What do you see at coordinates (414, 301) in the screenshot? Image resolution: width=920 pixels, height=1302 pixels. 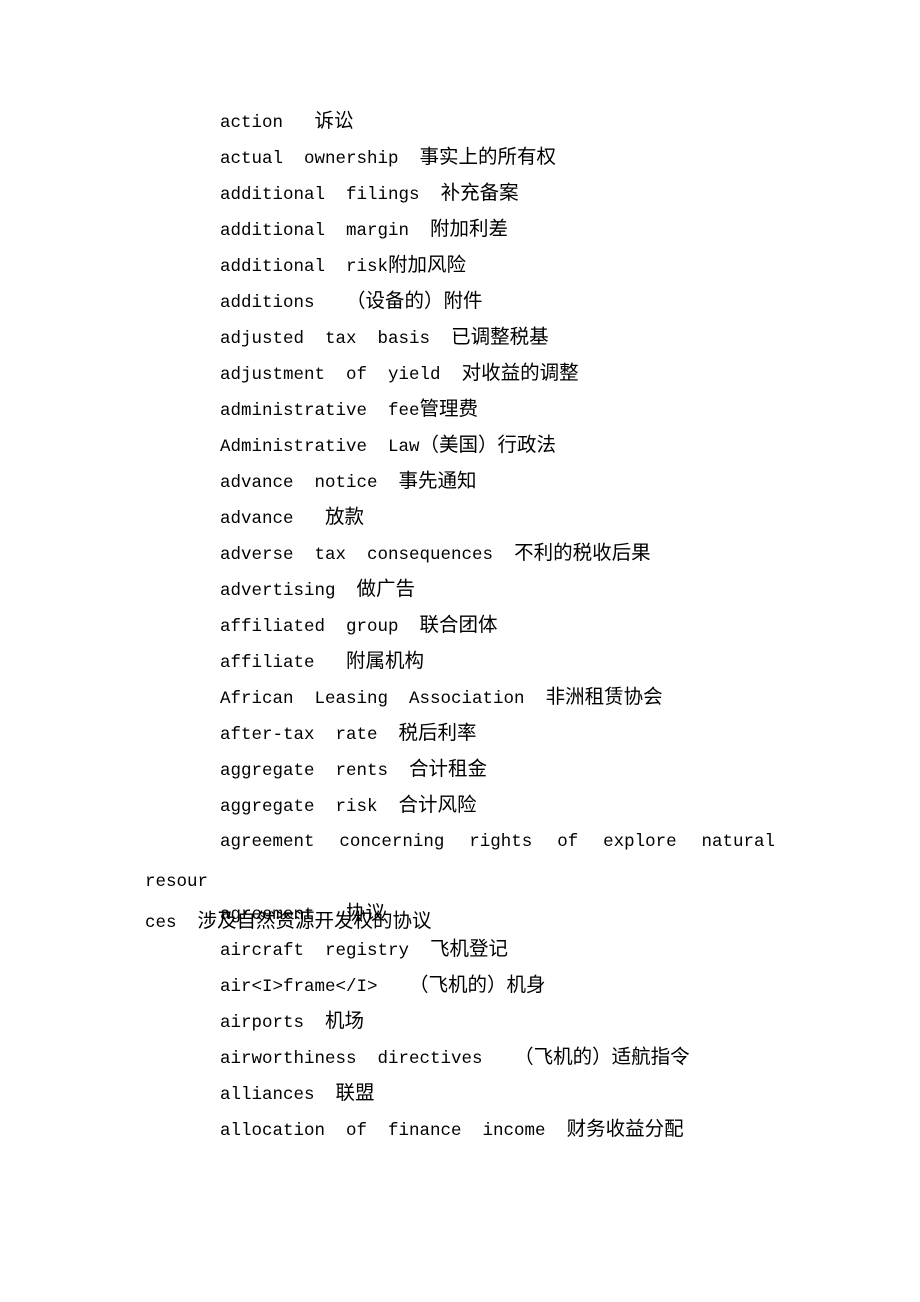 I see `chinese-gloss: （设备的）附件` at bounding box center [414, 301].